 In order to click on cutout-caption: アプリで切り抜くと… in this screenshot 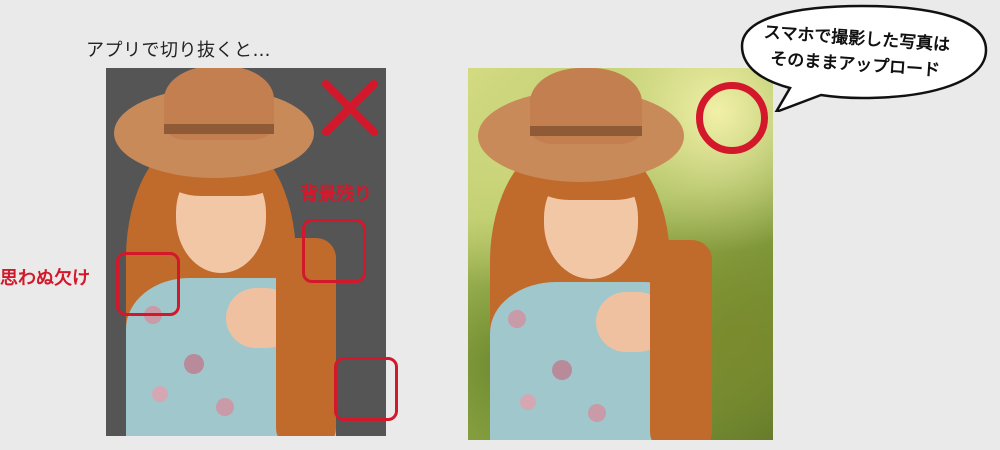, I will do `click(178, 50)`.